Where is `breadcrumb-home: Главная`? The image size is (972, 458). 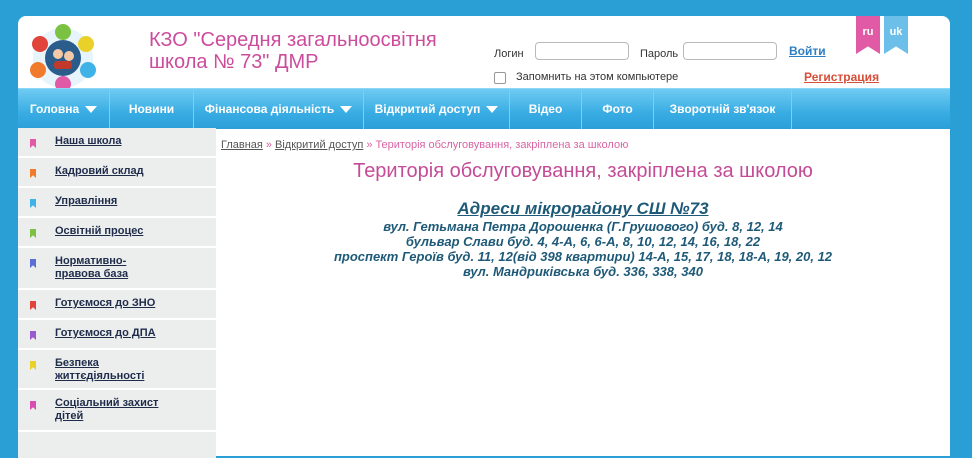 breadcrumb-home: Главная is located at coordinates (242, 145).